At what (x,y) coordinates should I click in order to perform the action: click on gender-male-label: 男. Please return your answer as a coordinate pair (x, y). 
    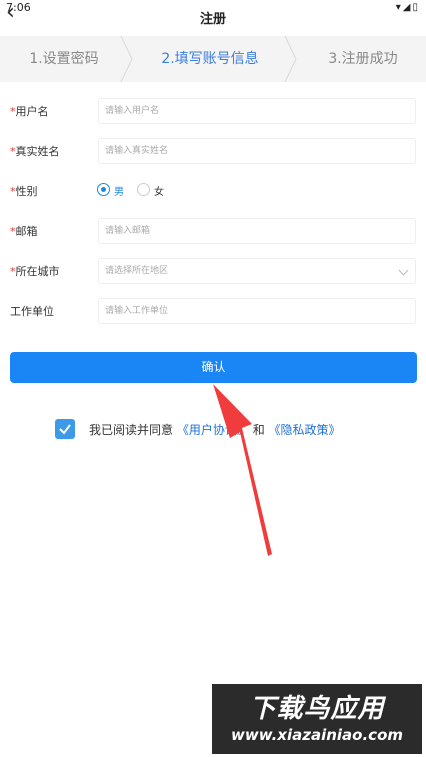
    Looking at the image, I should click on (119, 192).